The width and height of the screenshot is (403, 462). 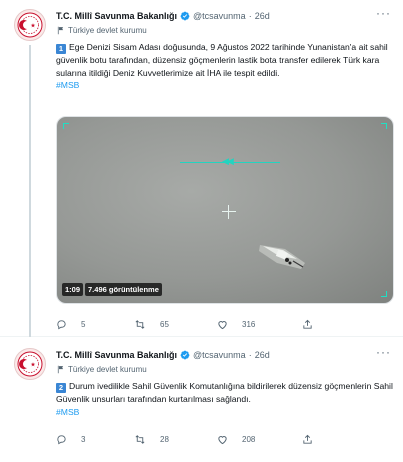 I want to click on retweet-button: 65, so click(x=171, y=324).